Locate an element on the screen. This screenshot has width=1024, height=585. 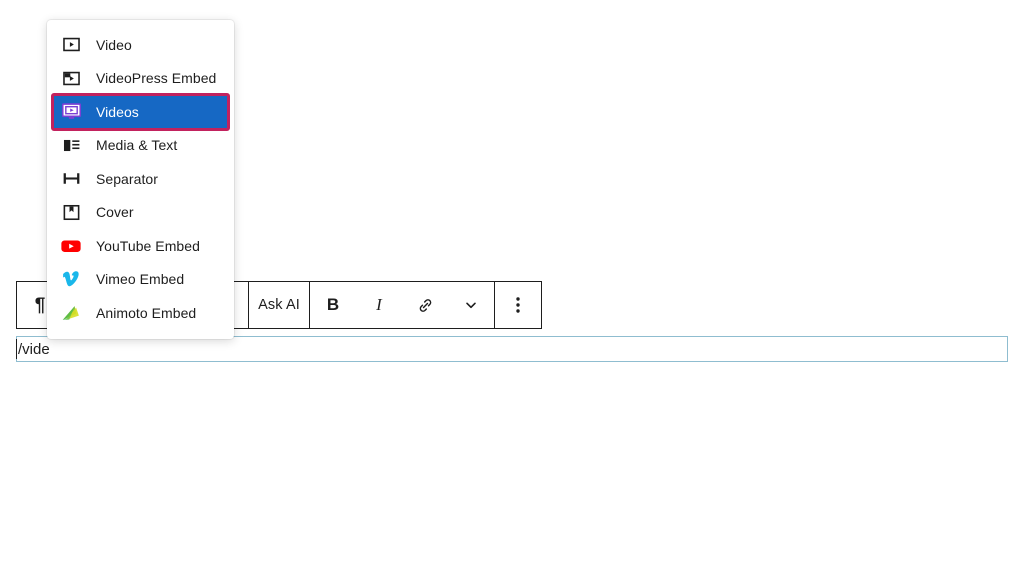
media-text-icon is located at coordinates (71, 145).